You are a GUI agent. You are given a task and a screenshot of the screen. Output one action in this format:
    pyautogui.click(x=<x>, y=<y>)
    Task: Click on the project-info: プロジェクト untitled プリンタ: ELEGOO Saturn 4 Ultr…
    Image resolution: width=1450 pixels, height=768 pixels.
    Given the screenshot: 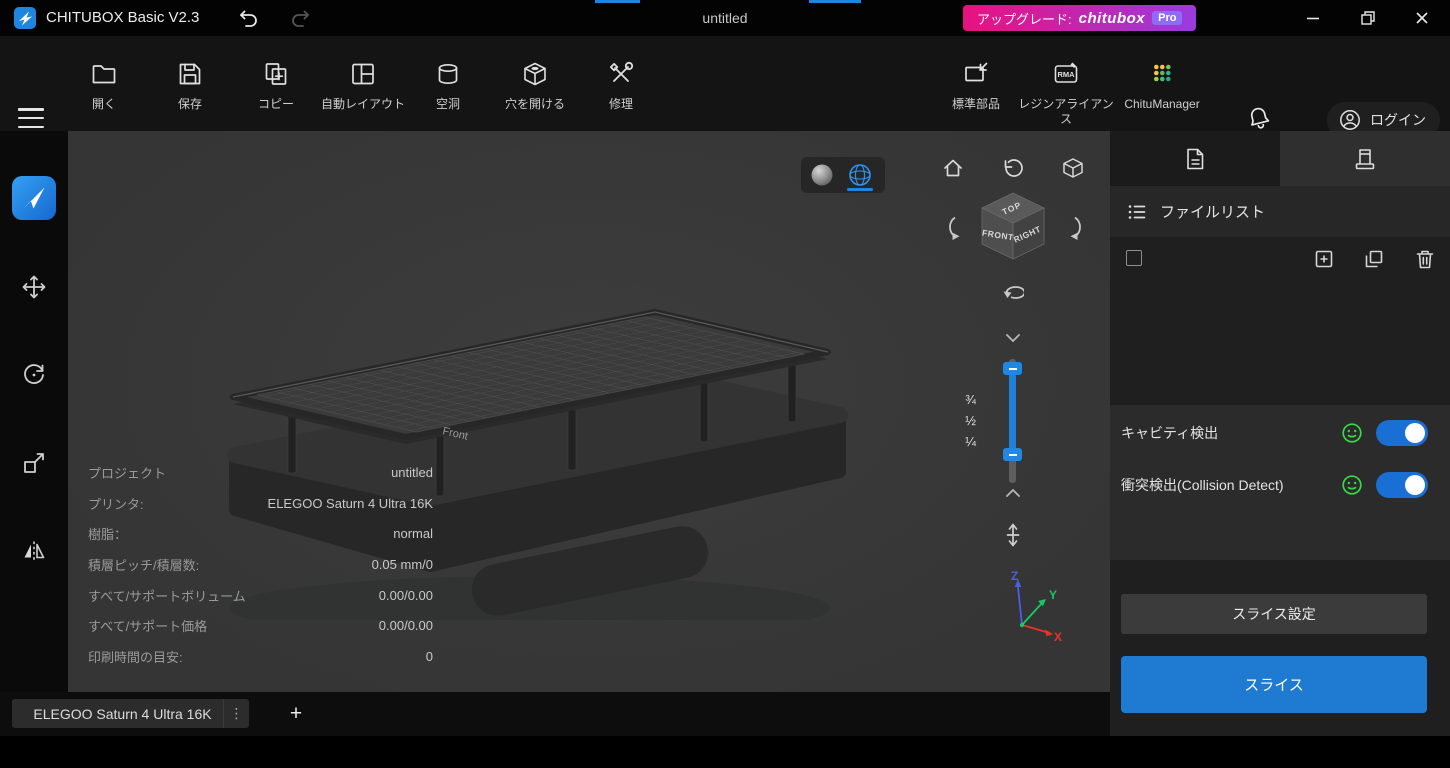 What is the action you would take?
    pyautogui.click(x=260, y=564)
    